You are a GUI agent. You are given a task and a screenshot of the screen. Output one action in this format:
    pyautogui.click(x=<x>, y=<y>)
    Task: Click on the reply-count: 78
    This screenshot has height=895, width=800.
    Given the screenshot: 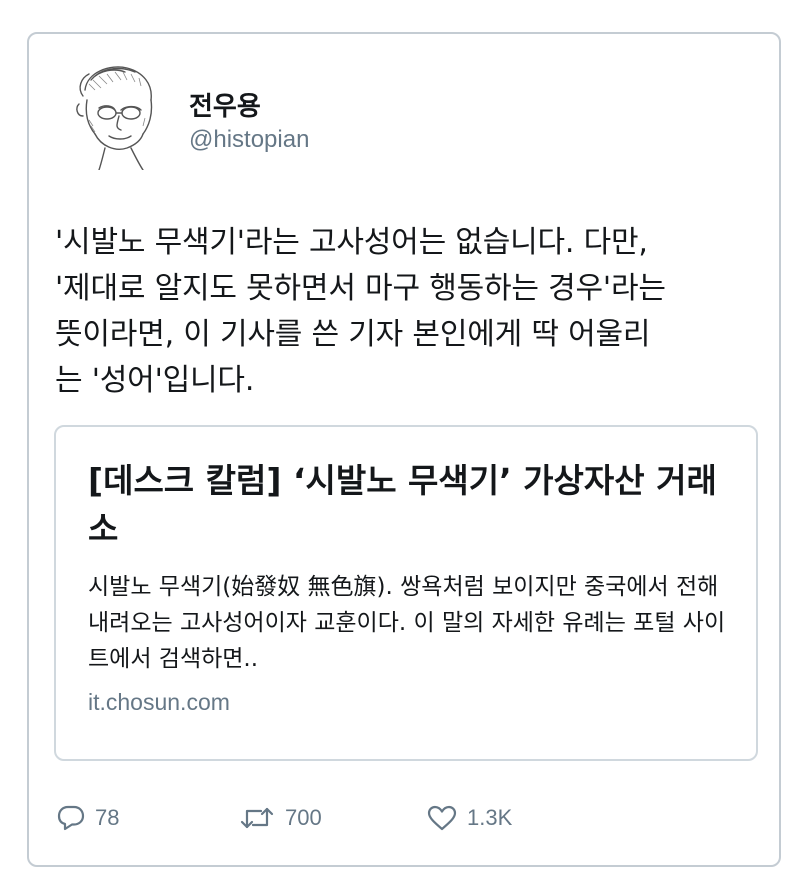 What is the action you would take?
    pyautogui.click(x=107, y=817)
    